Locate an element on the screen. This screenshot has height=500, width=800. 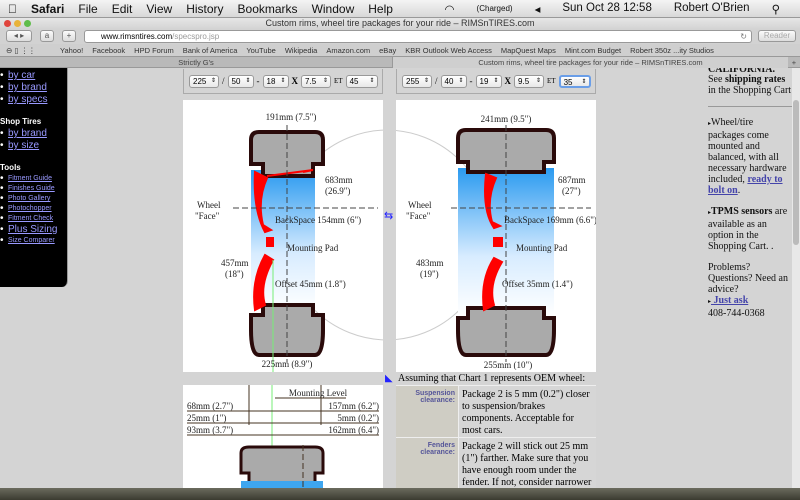
menu-file: File is located at coordinates (87, 9).